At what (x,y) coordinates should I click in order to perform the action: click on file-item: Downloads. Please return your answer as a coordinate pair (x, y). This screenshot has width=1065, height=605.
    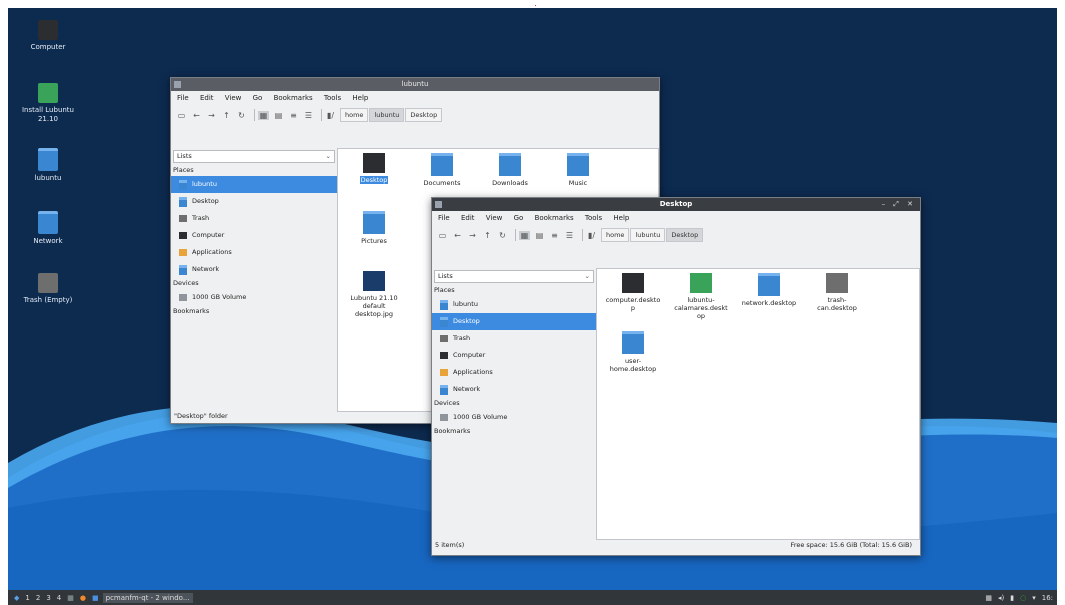
    Looking at the image, I should click on (510, 170).